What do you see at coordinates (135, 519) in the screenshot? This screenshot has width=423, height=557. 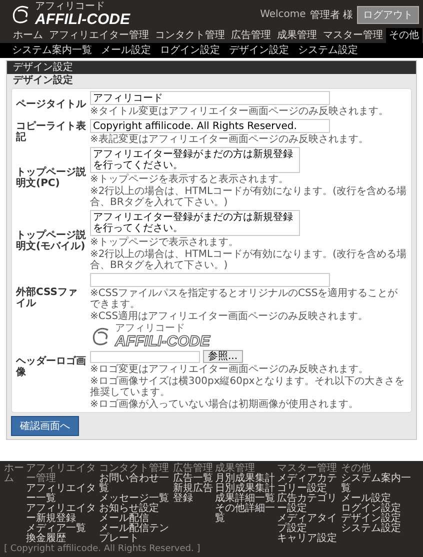 I see `footer-link: メール配信` at bounding box center [135, 519].